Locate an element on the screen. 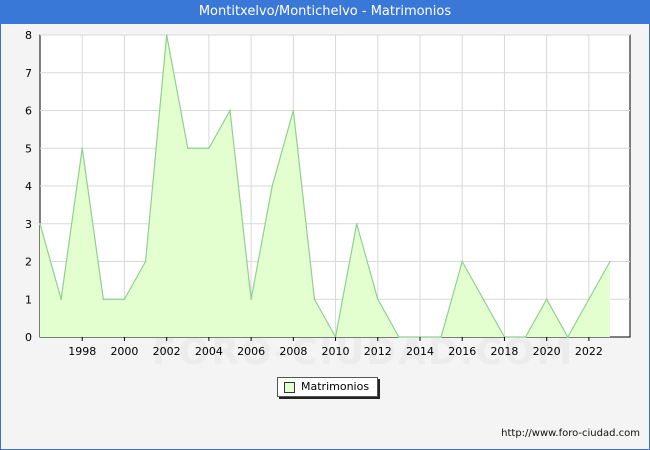 The image size is (650, 450). x-tick-label: 2016 is located at coordinates (462, 351).